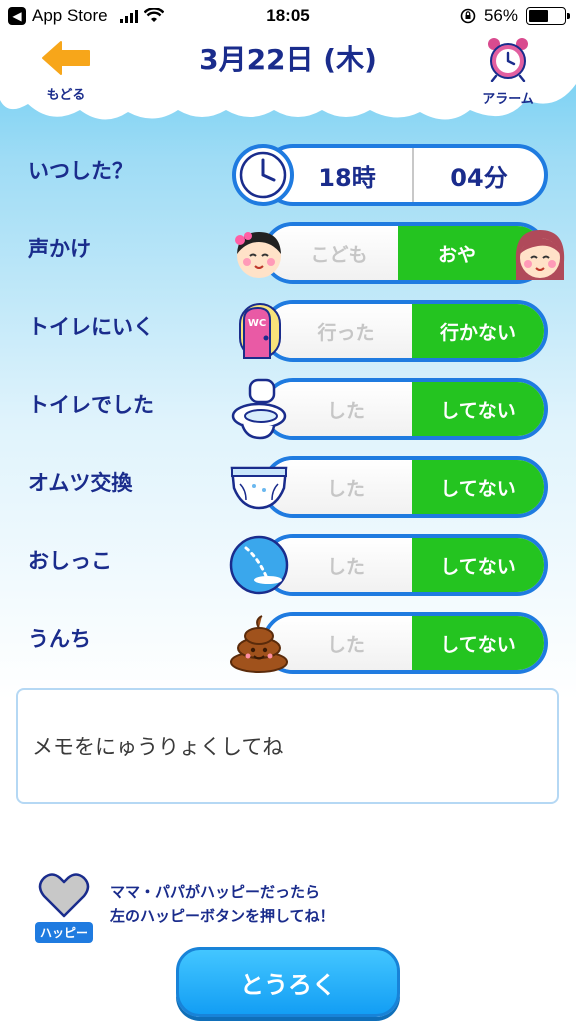  What do you see at coordinates (64, 895) in the screenshot?
I see `heart-icon` at bounding box center [64, 895].